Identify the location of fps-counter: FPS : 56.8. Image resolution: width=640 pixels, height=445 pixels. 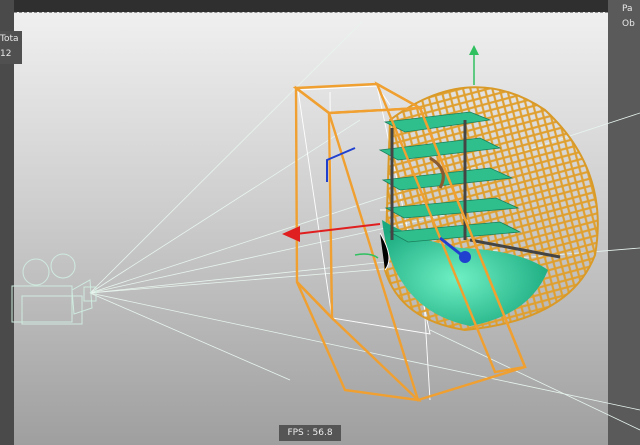
(310, 433).